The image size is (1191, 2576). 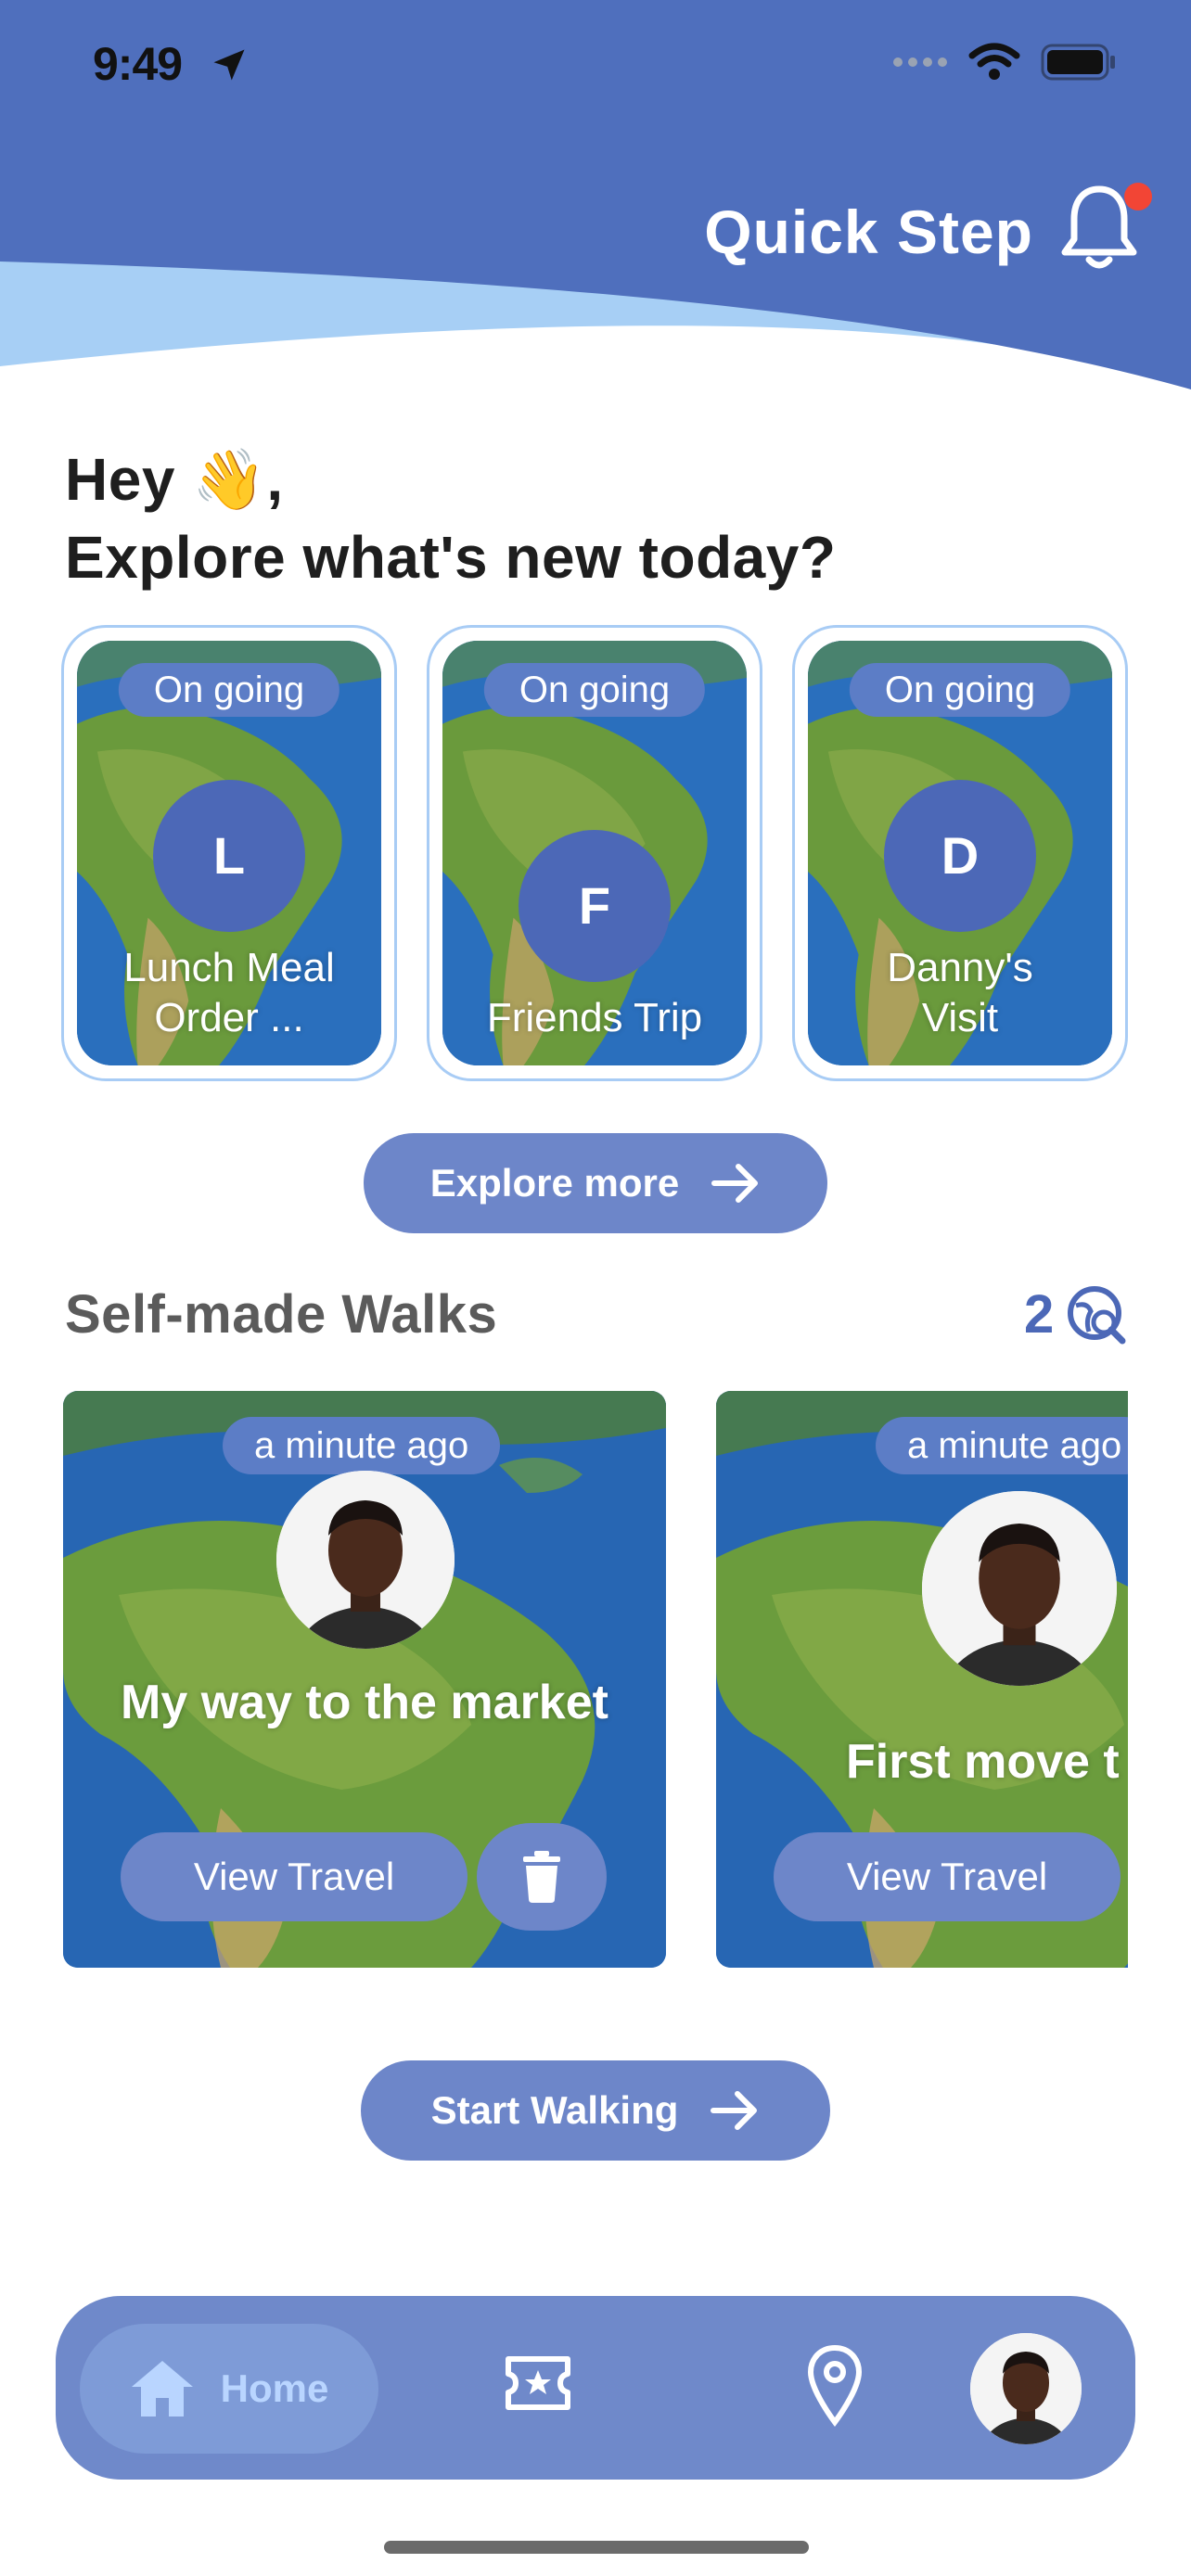 I want to click on home-icon, so click(x=162, y=2389).